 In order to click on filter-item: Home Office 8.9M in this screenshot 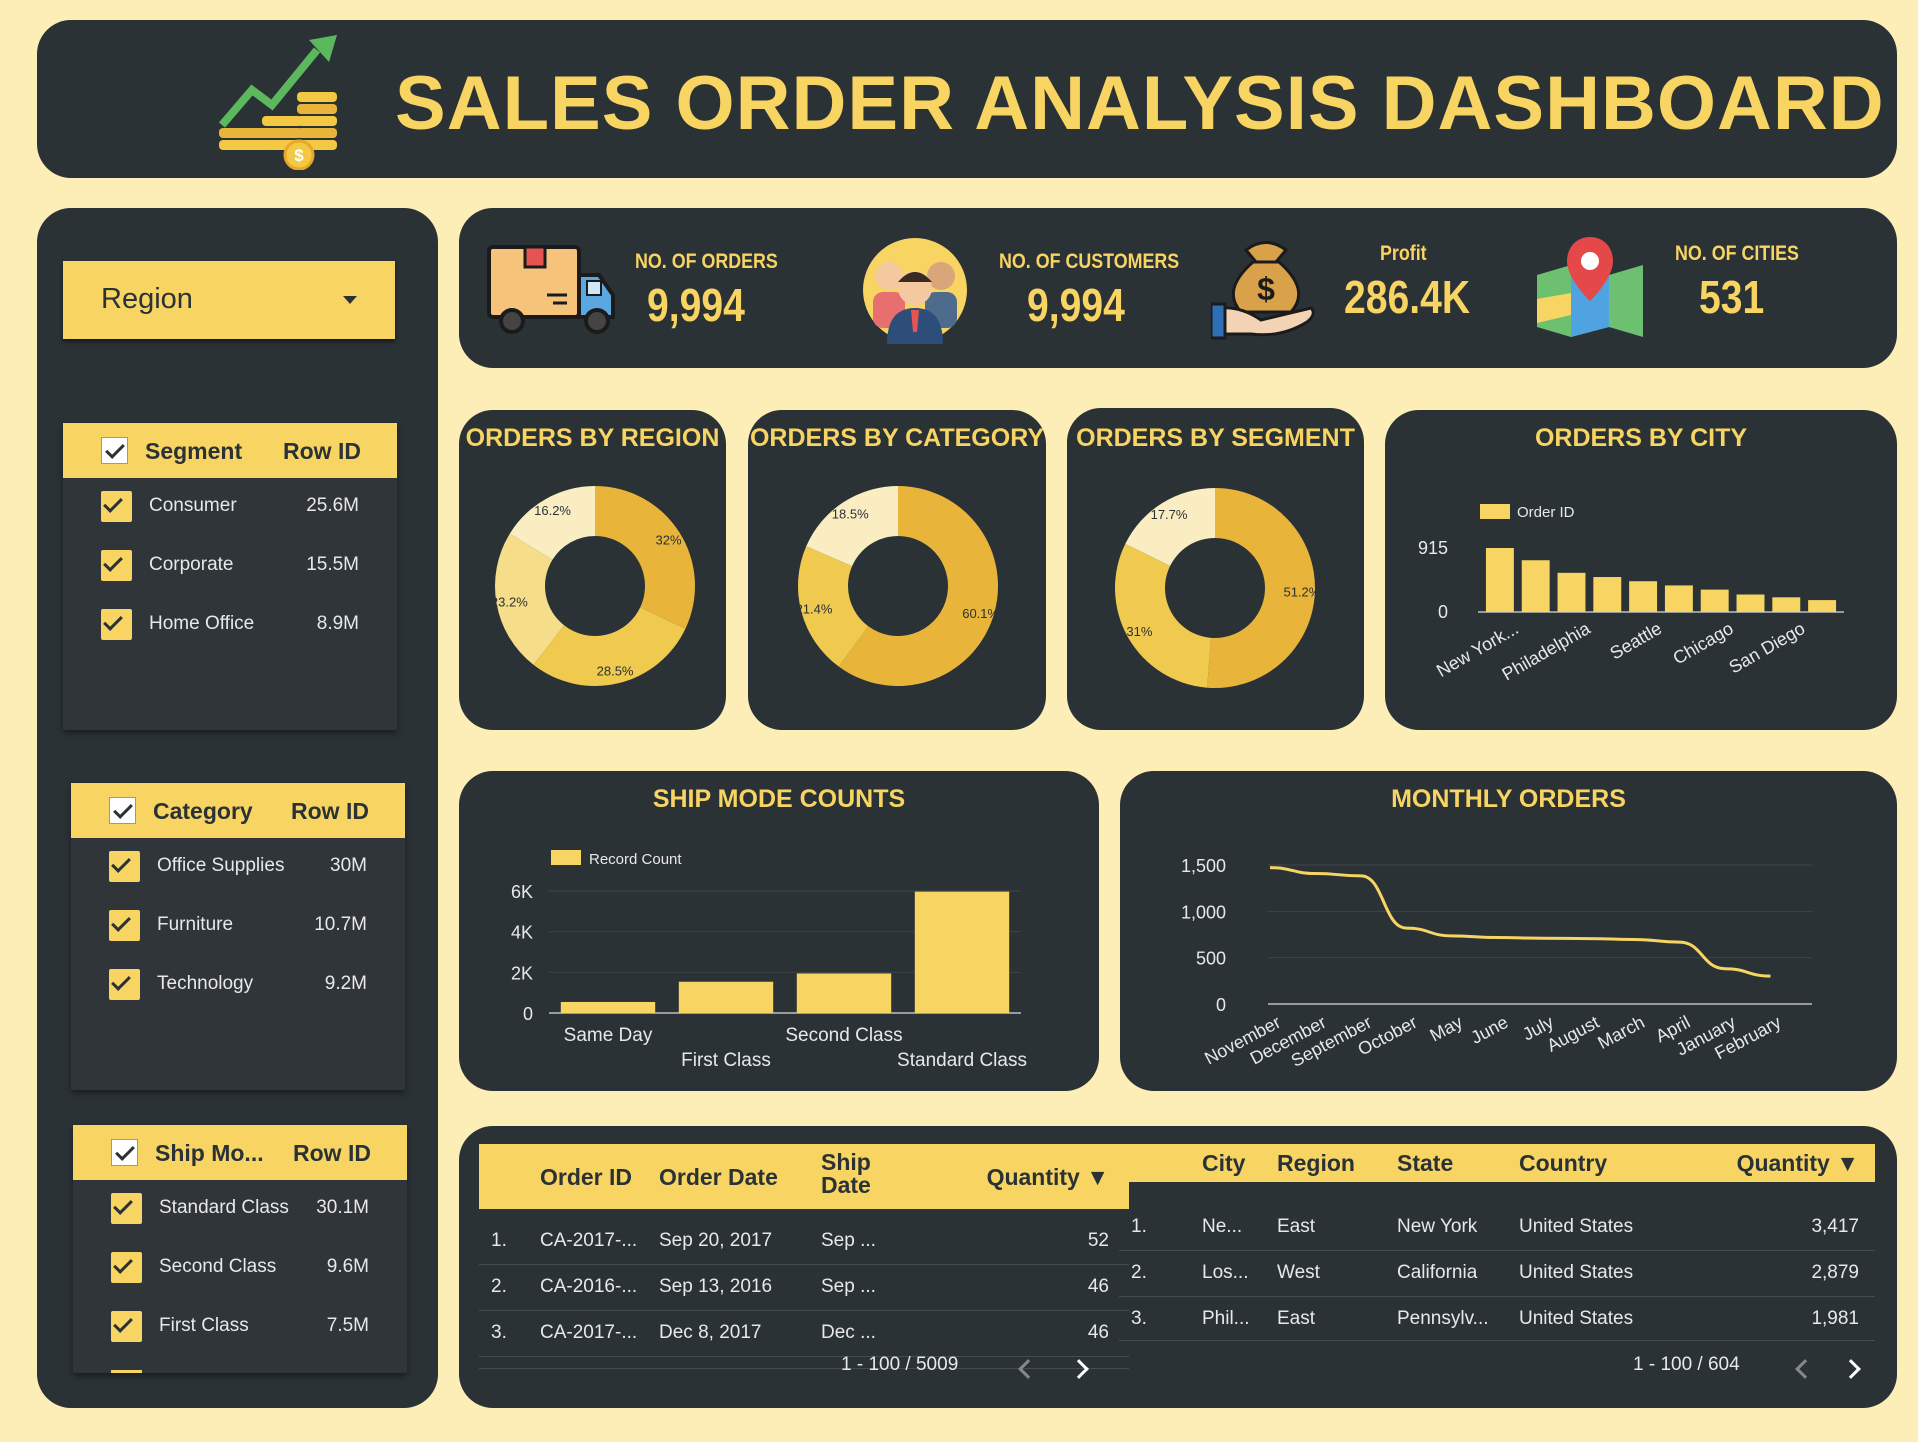, I will do `click(230, 629)`.